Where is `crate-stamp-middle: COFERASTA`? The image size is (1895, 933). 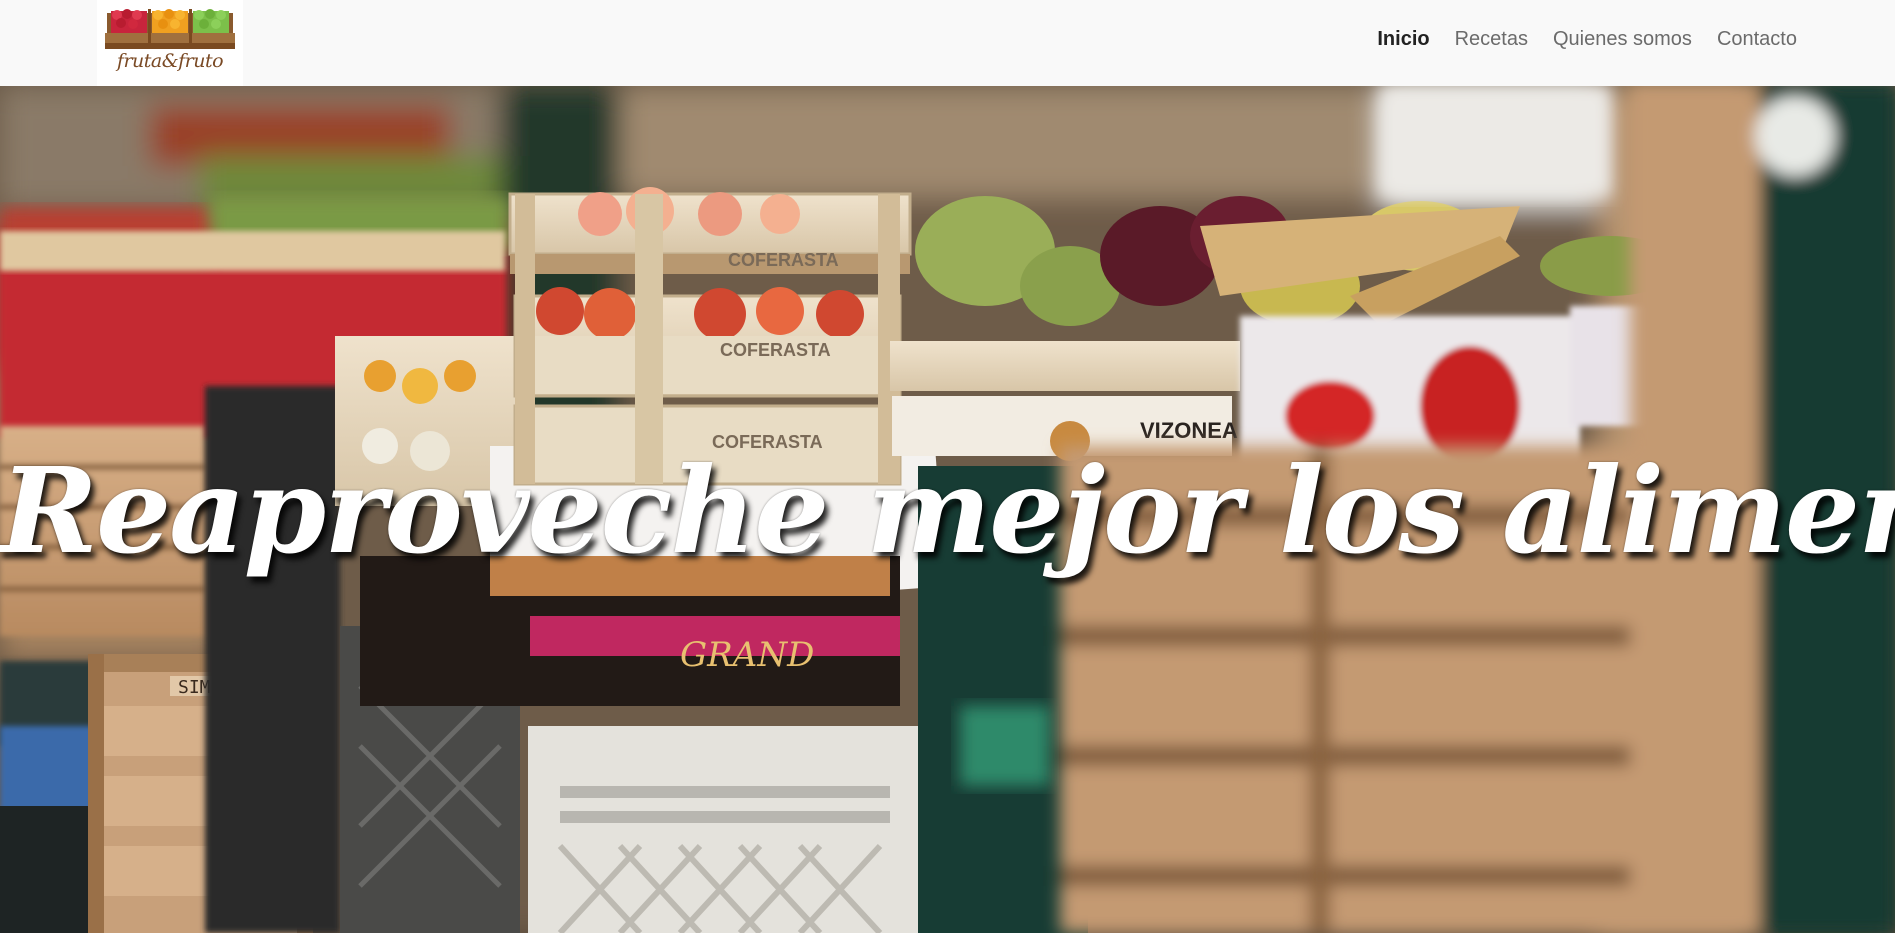
crate-stamp-middle: COFERASTA is located at coordinates (775, 350).